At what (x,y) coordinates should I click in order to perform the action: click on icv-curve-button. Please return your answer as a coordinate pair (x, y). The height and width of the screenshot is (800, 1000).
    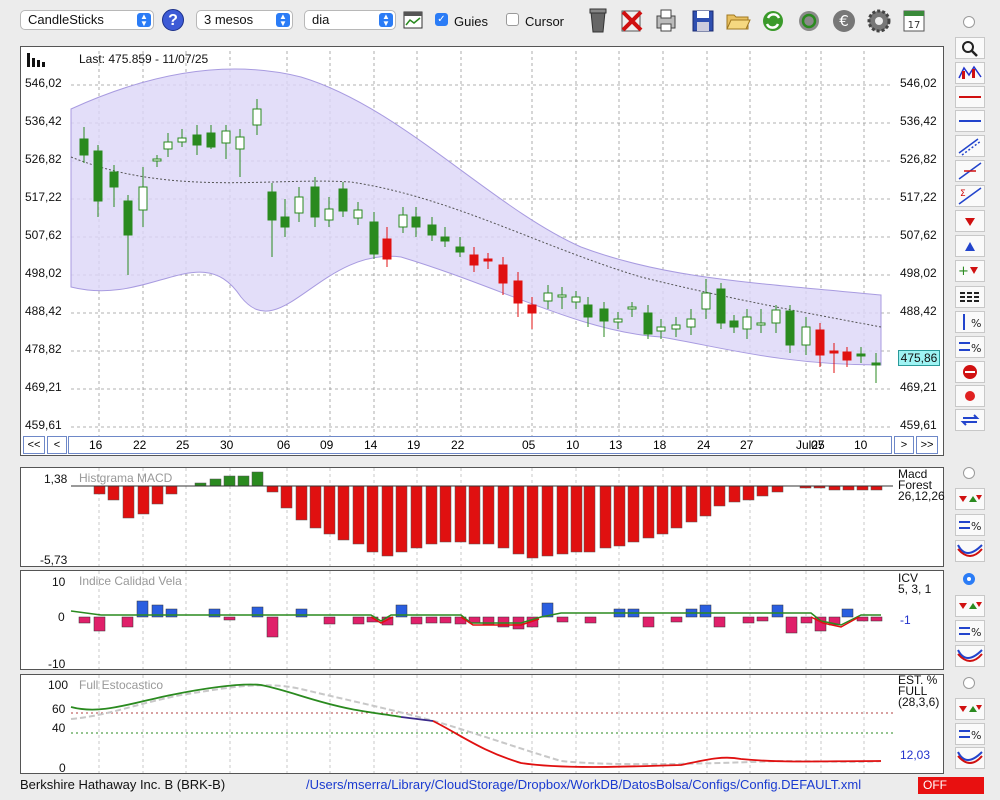
    Looking at the image, I should click on (970, 656).